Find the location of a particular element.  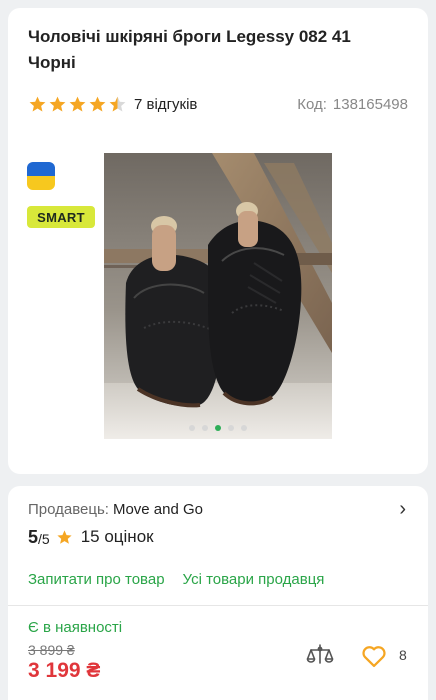

favorite-button is located at coordinates (374, 656).